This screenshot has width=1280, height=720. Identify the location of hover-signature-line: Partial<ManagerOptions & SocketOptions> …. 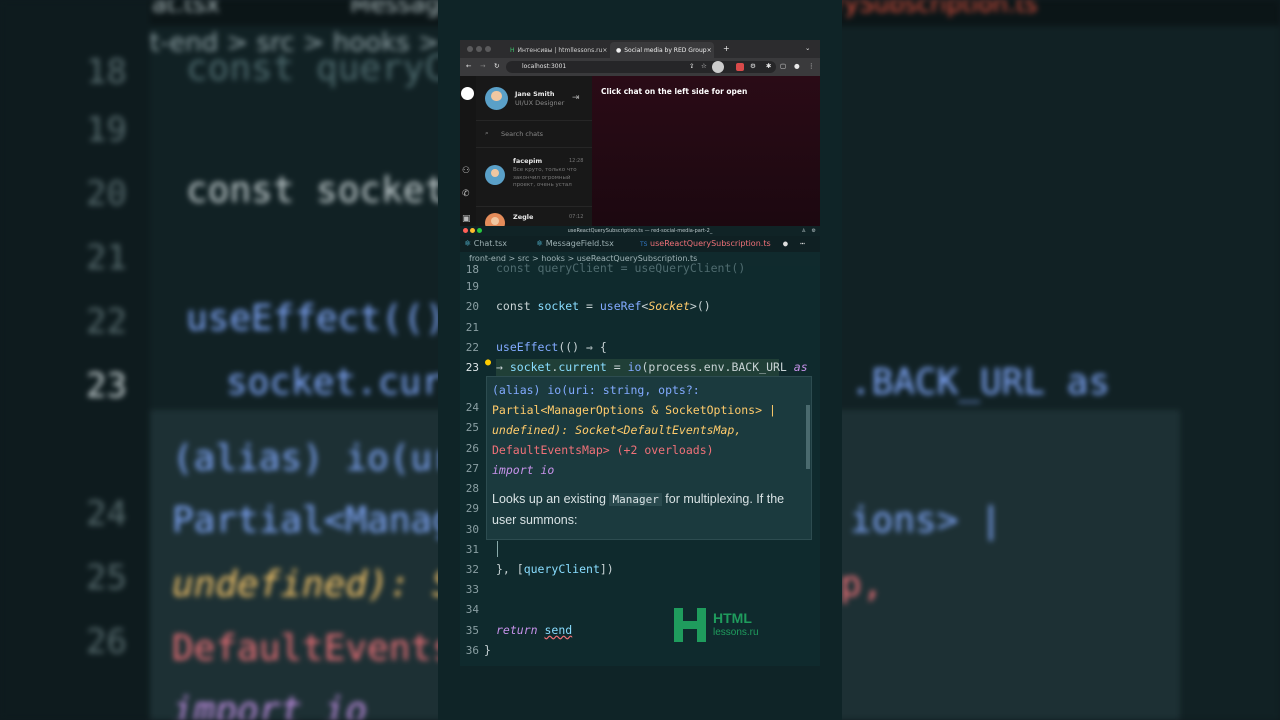
(634, 410).